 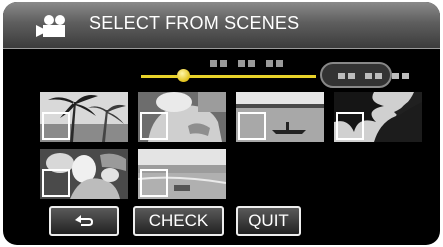 I want to click on quit-button-label: QUIT, so click(x=268, y=220).